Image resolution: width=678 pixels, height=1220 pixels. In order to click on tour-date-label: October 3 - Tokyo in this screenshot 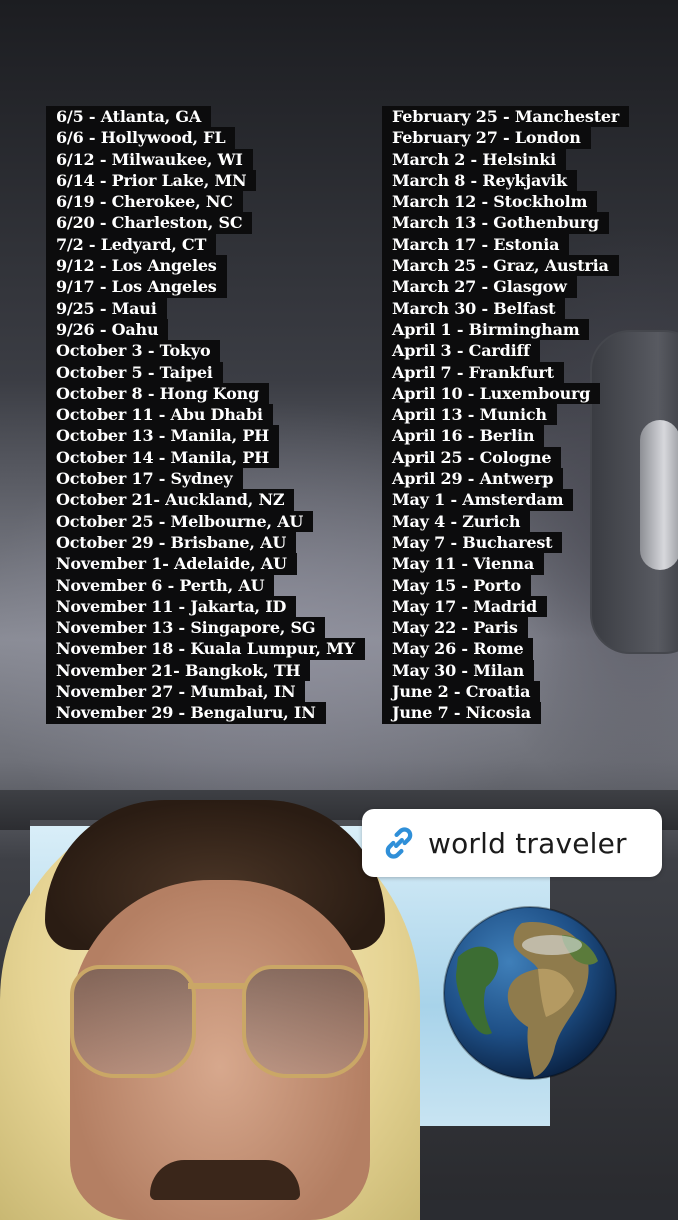, I will do `click(133, 351)`.